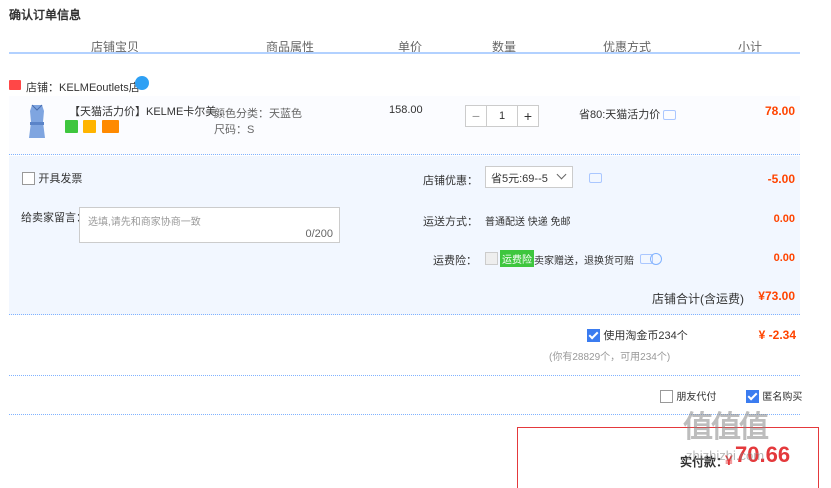 This screenshot has height=488, width=831. I want to click on insurance-label: 运费险：, so click(455, 261).